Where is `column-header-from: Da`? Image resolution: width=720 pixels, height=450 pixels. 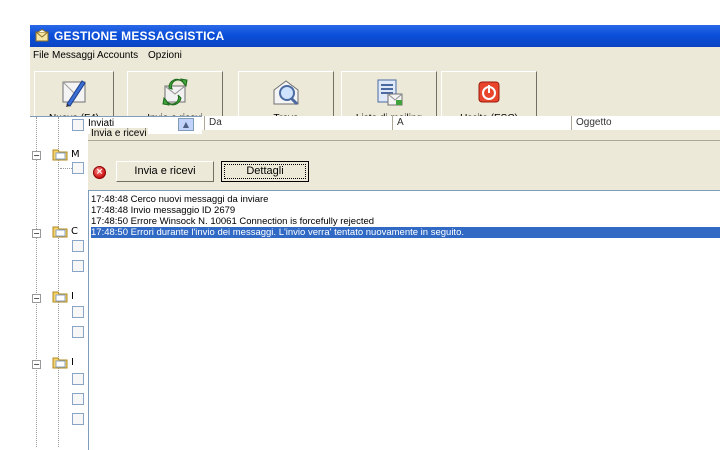
column-header-from: Da is located at coordinates (296, 123).